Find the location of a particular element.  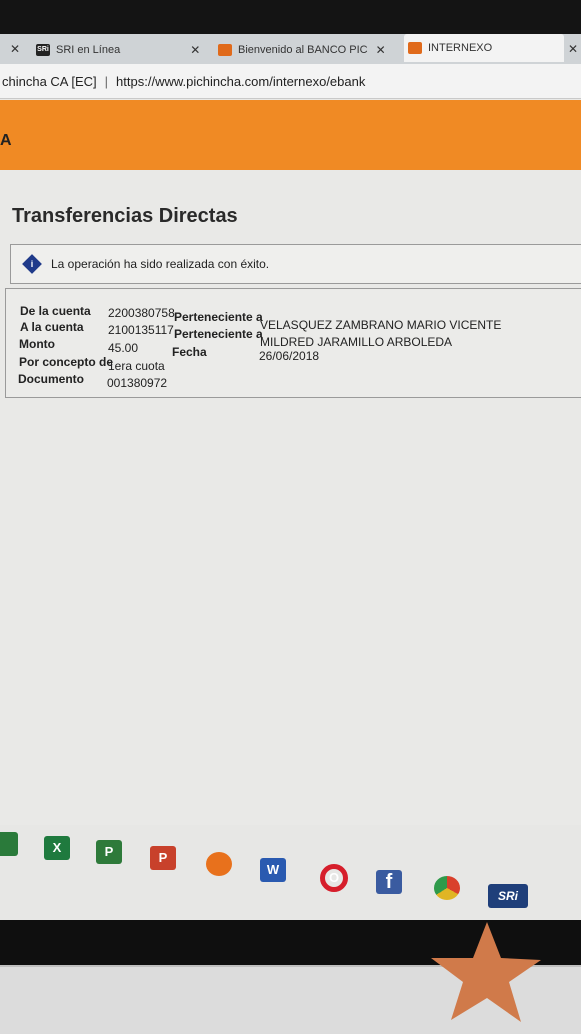

info-icon: i is located at coordinates (32, 264).